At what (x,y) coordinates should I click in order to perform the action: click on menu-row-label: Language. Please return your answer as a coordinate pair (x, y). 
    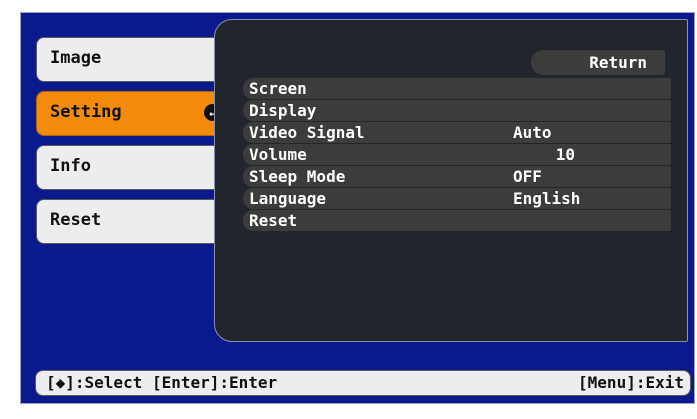
    Looking at the image, I should click on (288, 198).